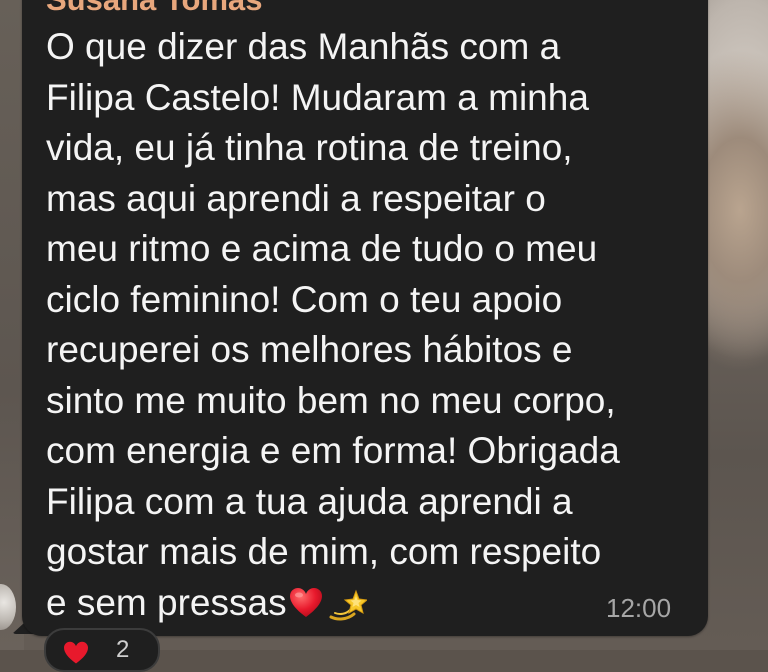  I want to click on message-line: com energia e em forma! Obrigada, so click(333, 450).